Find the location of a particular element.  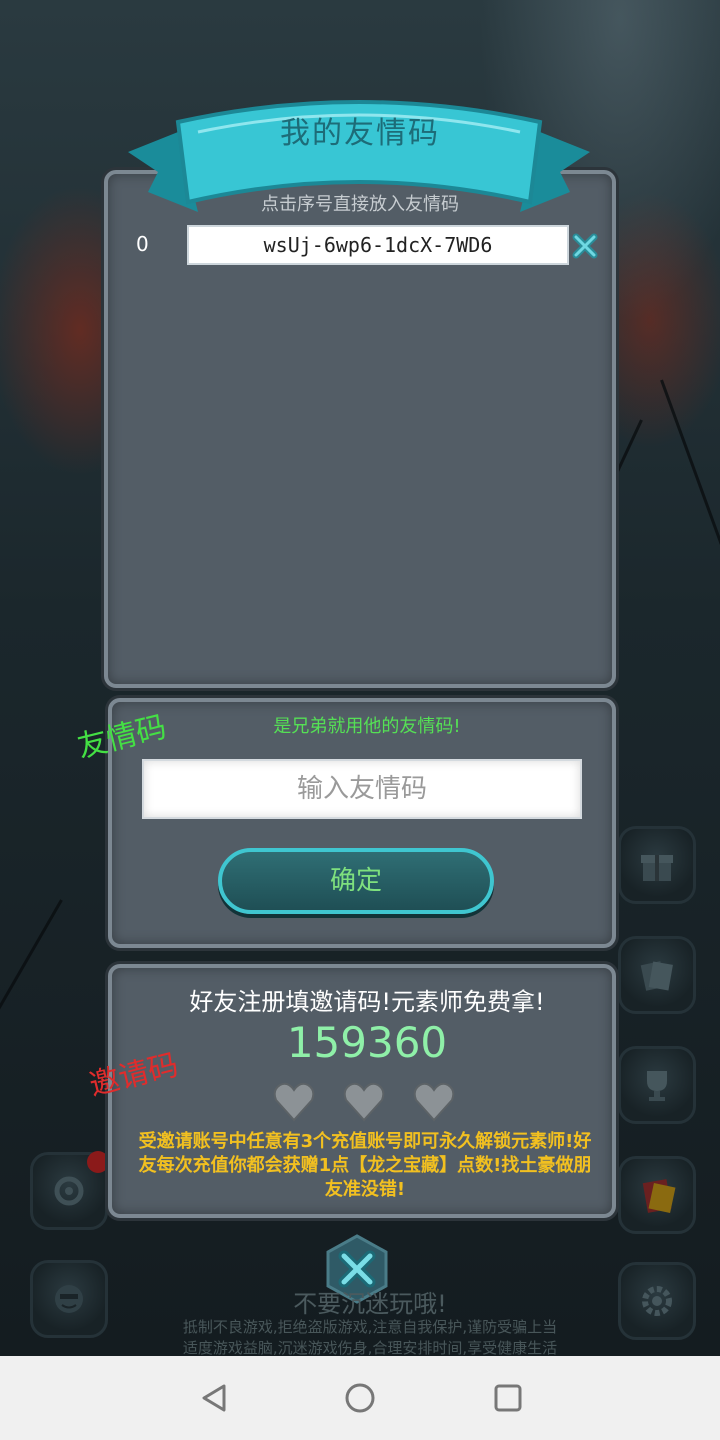

home-icon is located at coordinates (360, 1398).